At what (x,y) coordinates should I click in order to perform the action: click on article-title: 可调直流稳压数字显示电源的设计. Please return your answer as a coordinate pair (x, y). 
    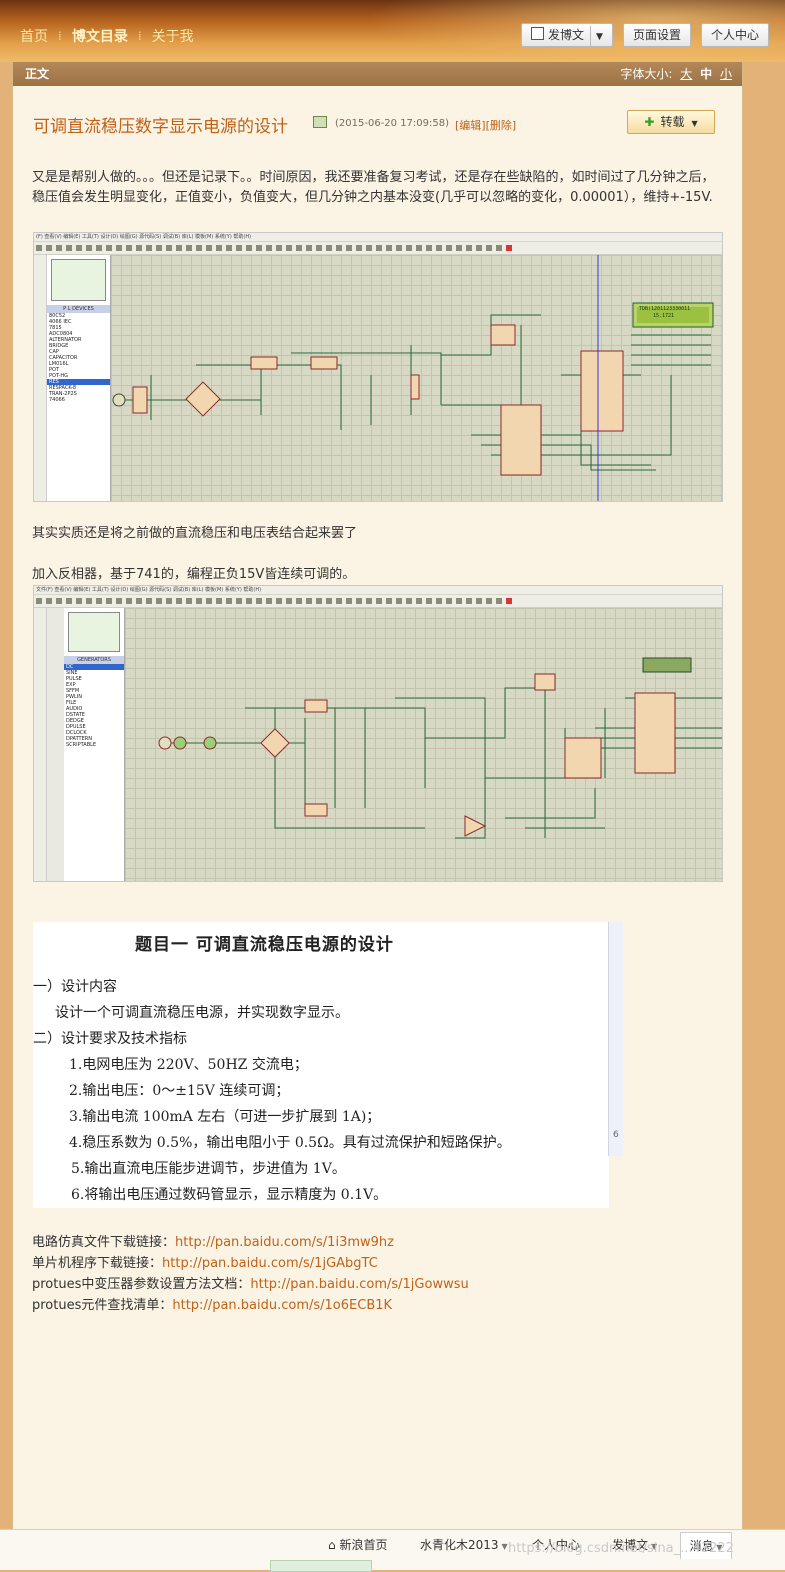
    Looking at the image, I should click on (160, 127).